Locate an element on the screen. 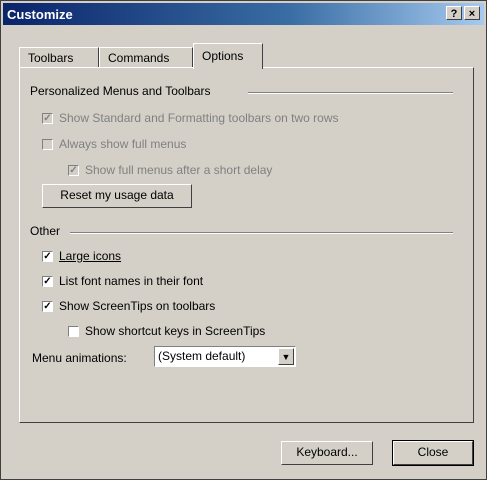  full-menus-option: Always show full menus is located at coordinates (114, 144).